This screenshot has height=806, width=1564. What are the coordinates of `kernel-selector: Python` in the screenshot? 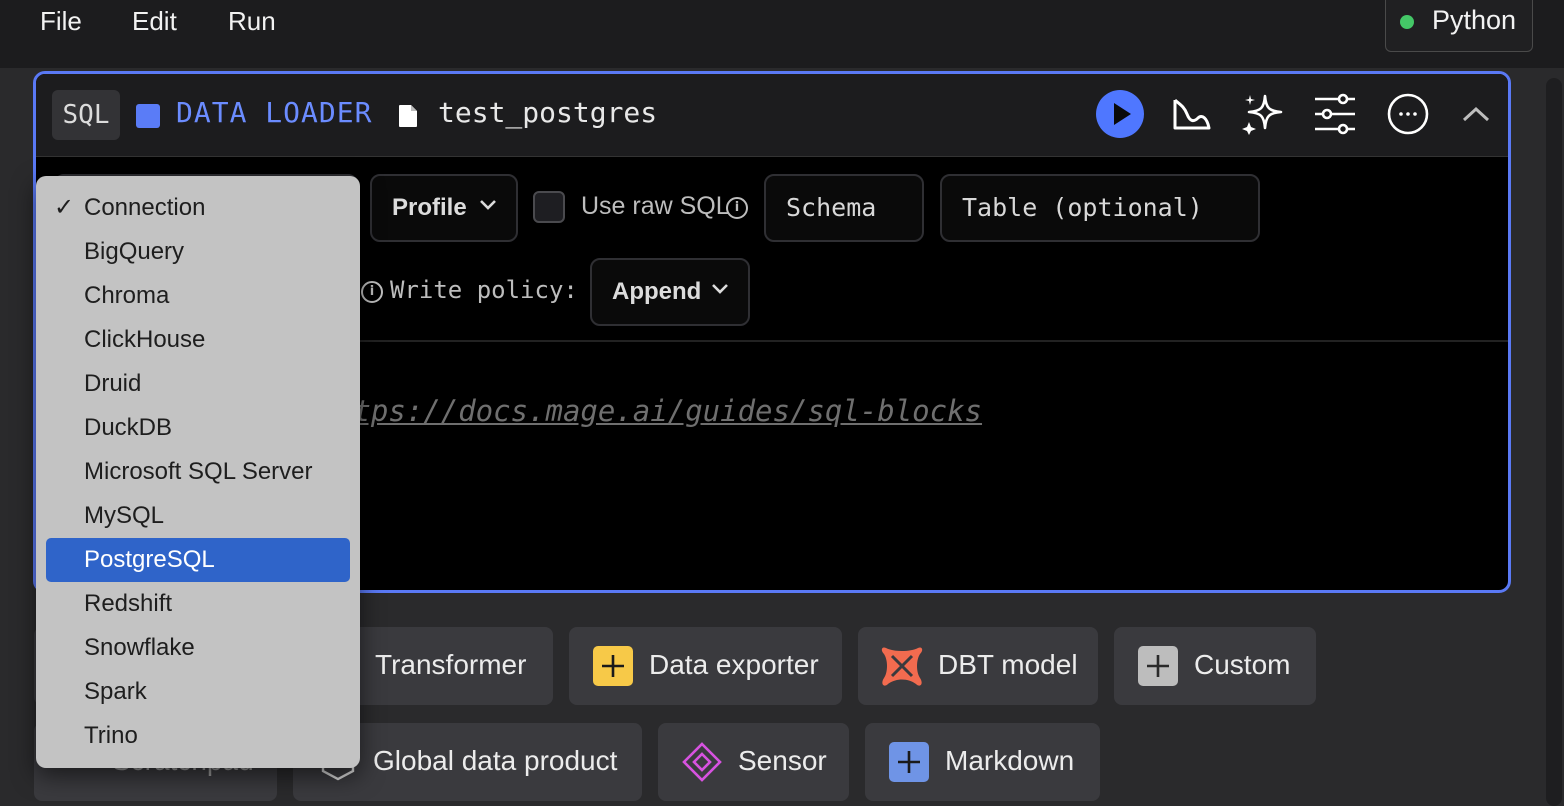 It's located at (1459, 26).